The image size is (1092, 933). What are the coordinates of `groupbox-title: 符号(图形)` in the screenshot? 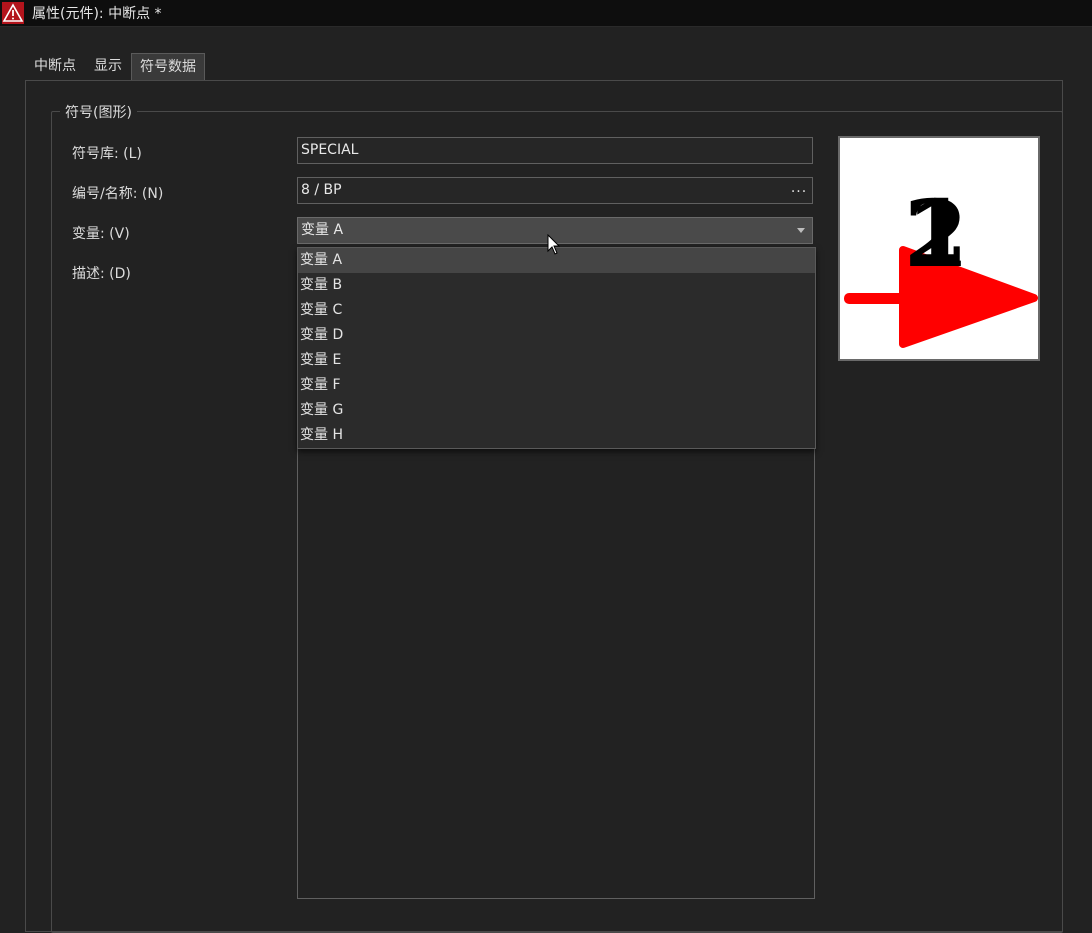 It's located at (98, 112).